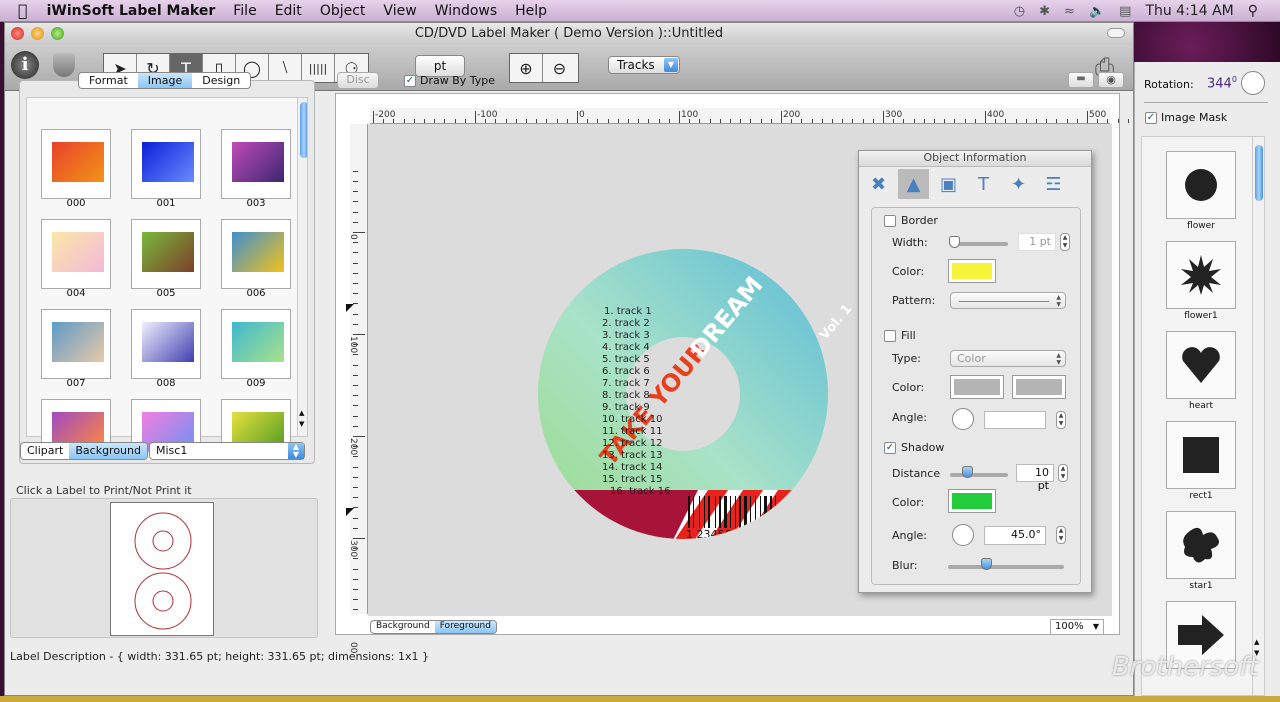  What do you see at coordinates (399, 11) in the screenshot?
I see `menu-view: View` at bounding box center [399, 11].